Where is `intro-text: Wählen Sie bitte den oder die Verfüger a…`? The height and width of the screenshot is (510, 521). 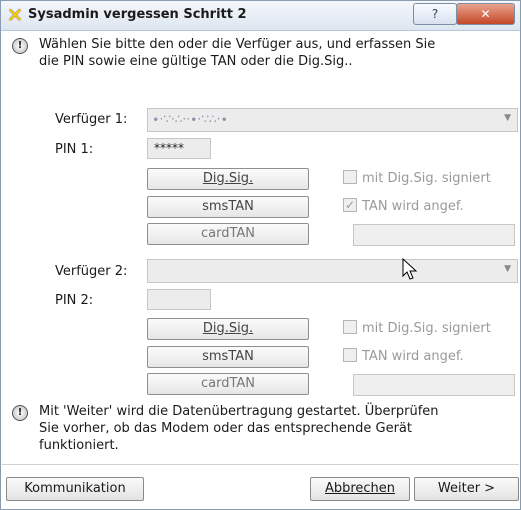
intro-text: Wählen Sie bitte den oder die Verfüger a… is located at coordinates (237, 53).